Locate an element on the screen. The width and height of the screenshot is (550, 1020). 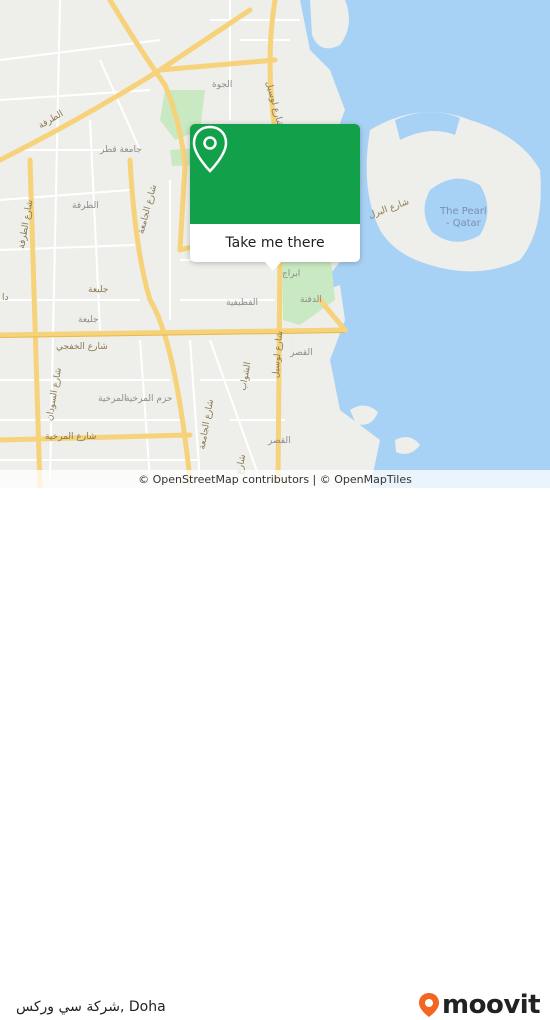
destination-popup: Take me there is located at coordinates (275, 193).